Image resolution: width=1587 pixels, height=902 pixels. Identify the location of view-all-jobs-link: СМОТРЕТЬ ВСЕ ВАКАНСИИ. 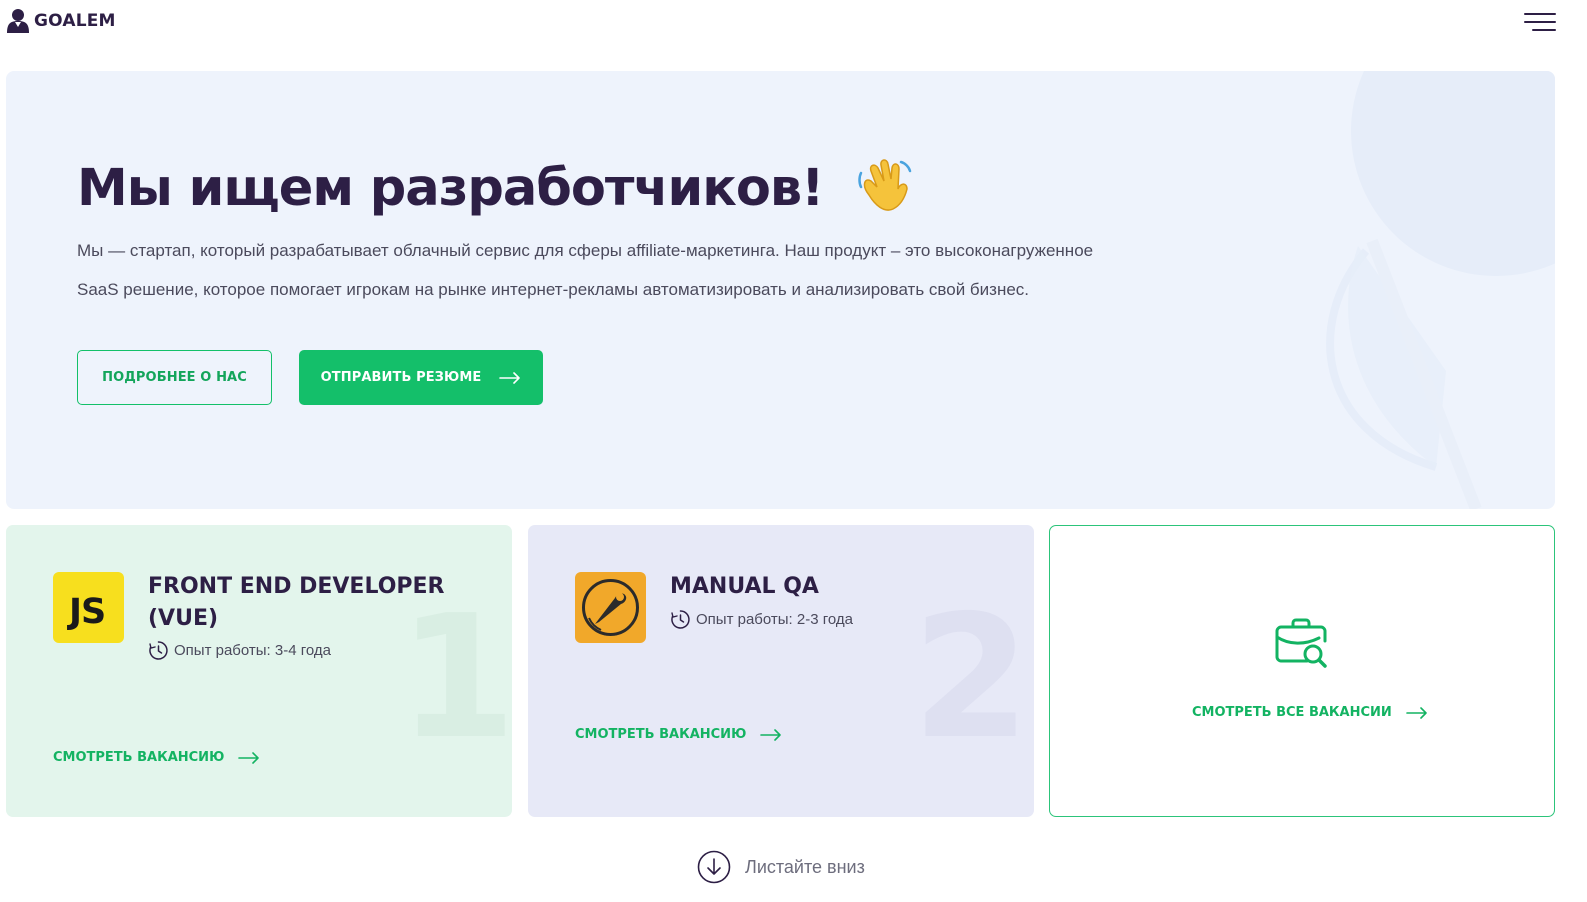
(1310, 712).